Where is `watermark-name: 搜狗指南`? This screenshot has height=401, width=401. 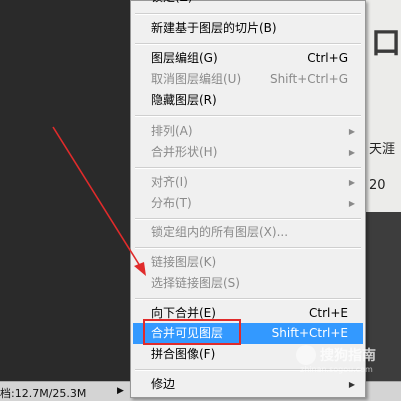 watermark-name: 搜狗指南 is located at coordinates (348, 356).